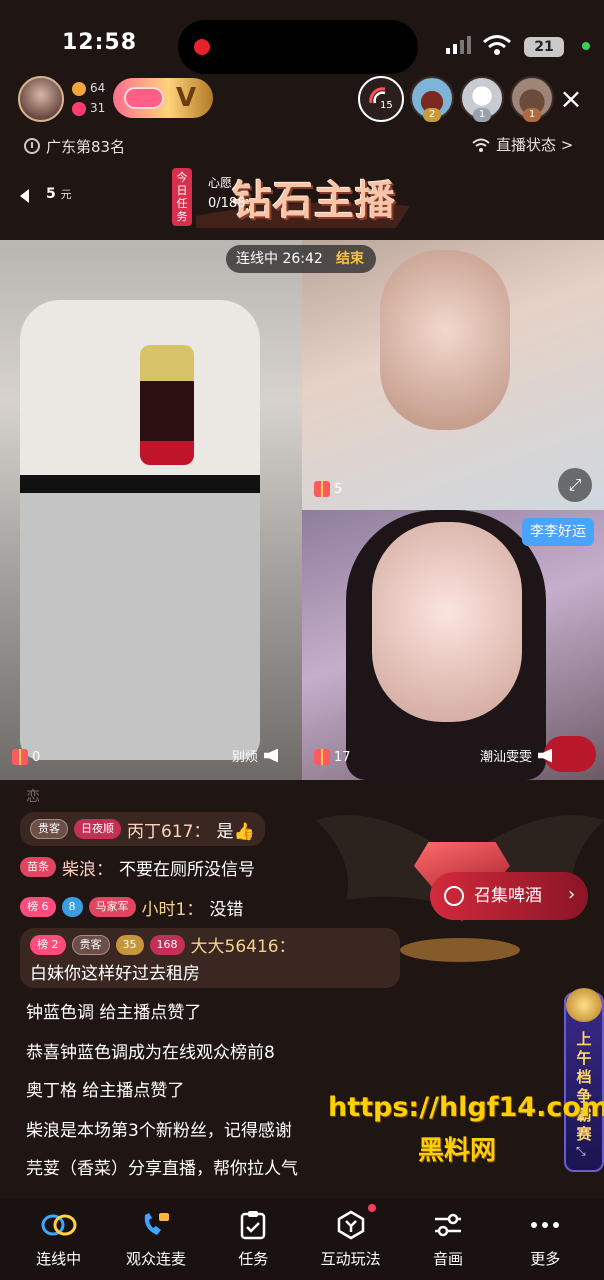 The height and width of the screenshot is (1280, 604). What do you see at coordinates (586, 46) in the screenshot?
I see `camera-active-dot-icon` at bounding box center [586, 46].